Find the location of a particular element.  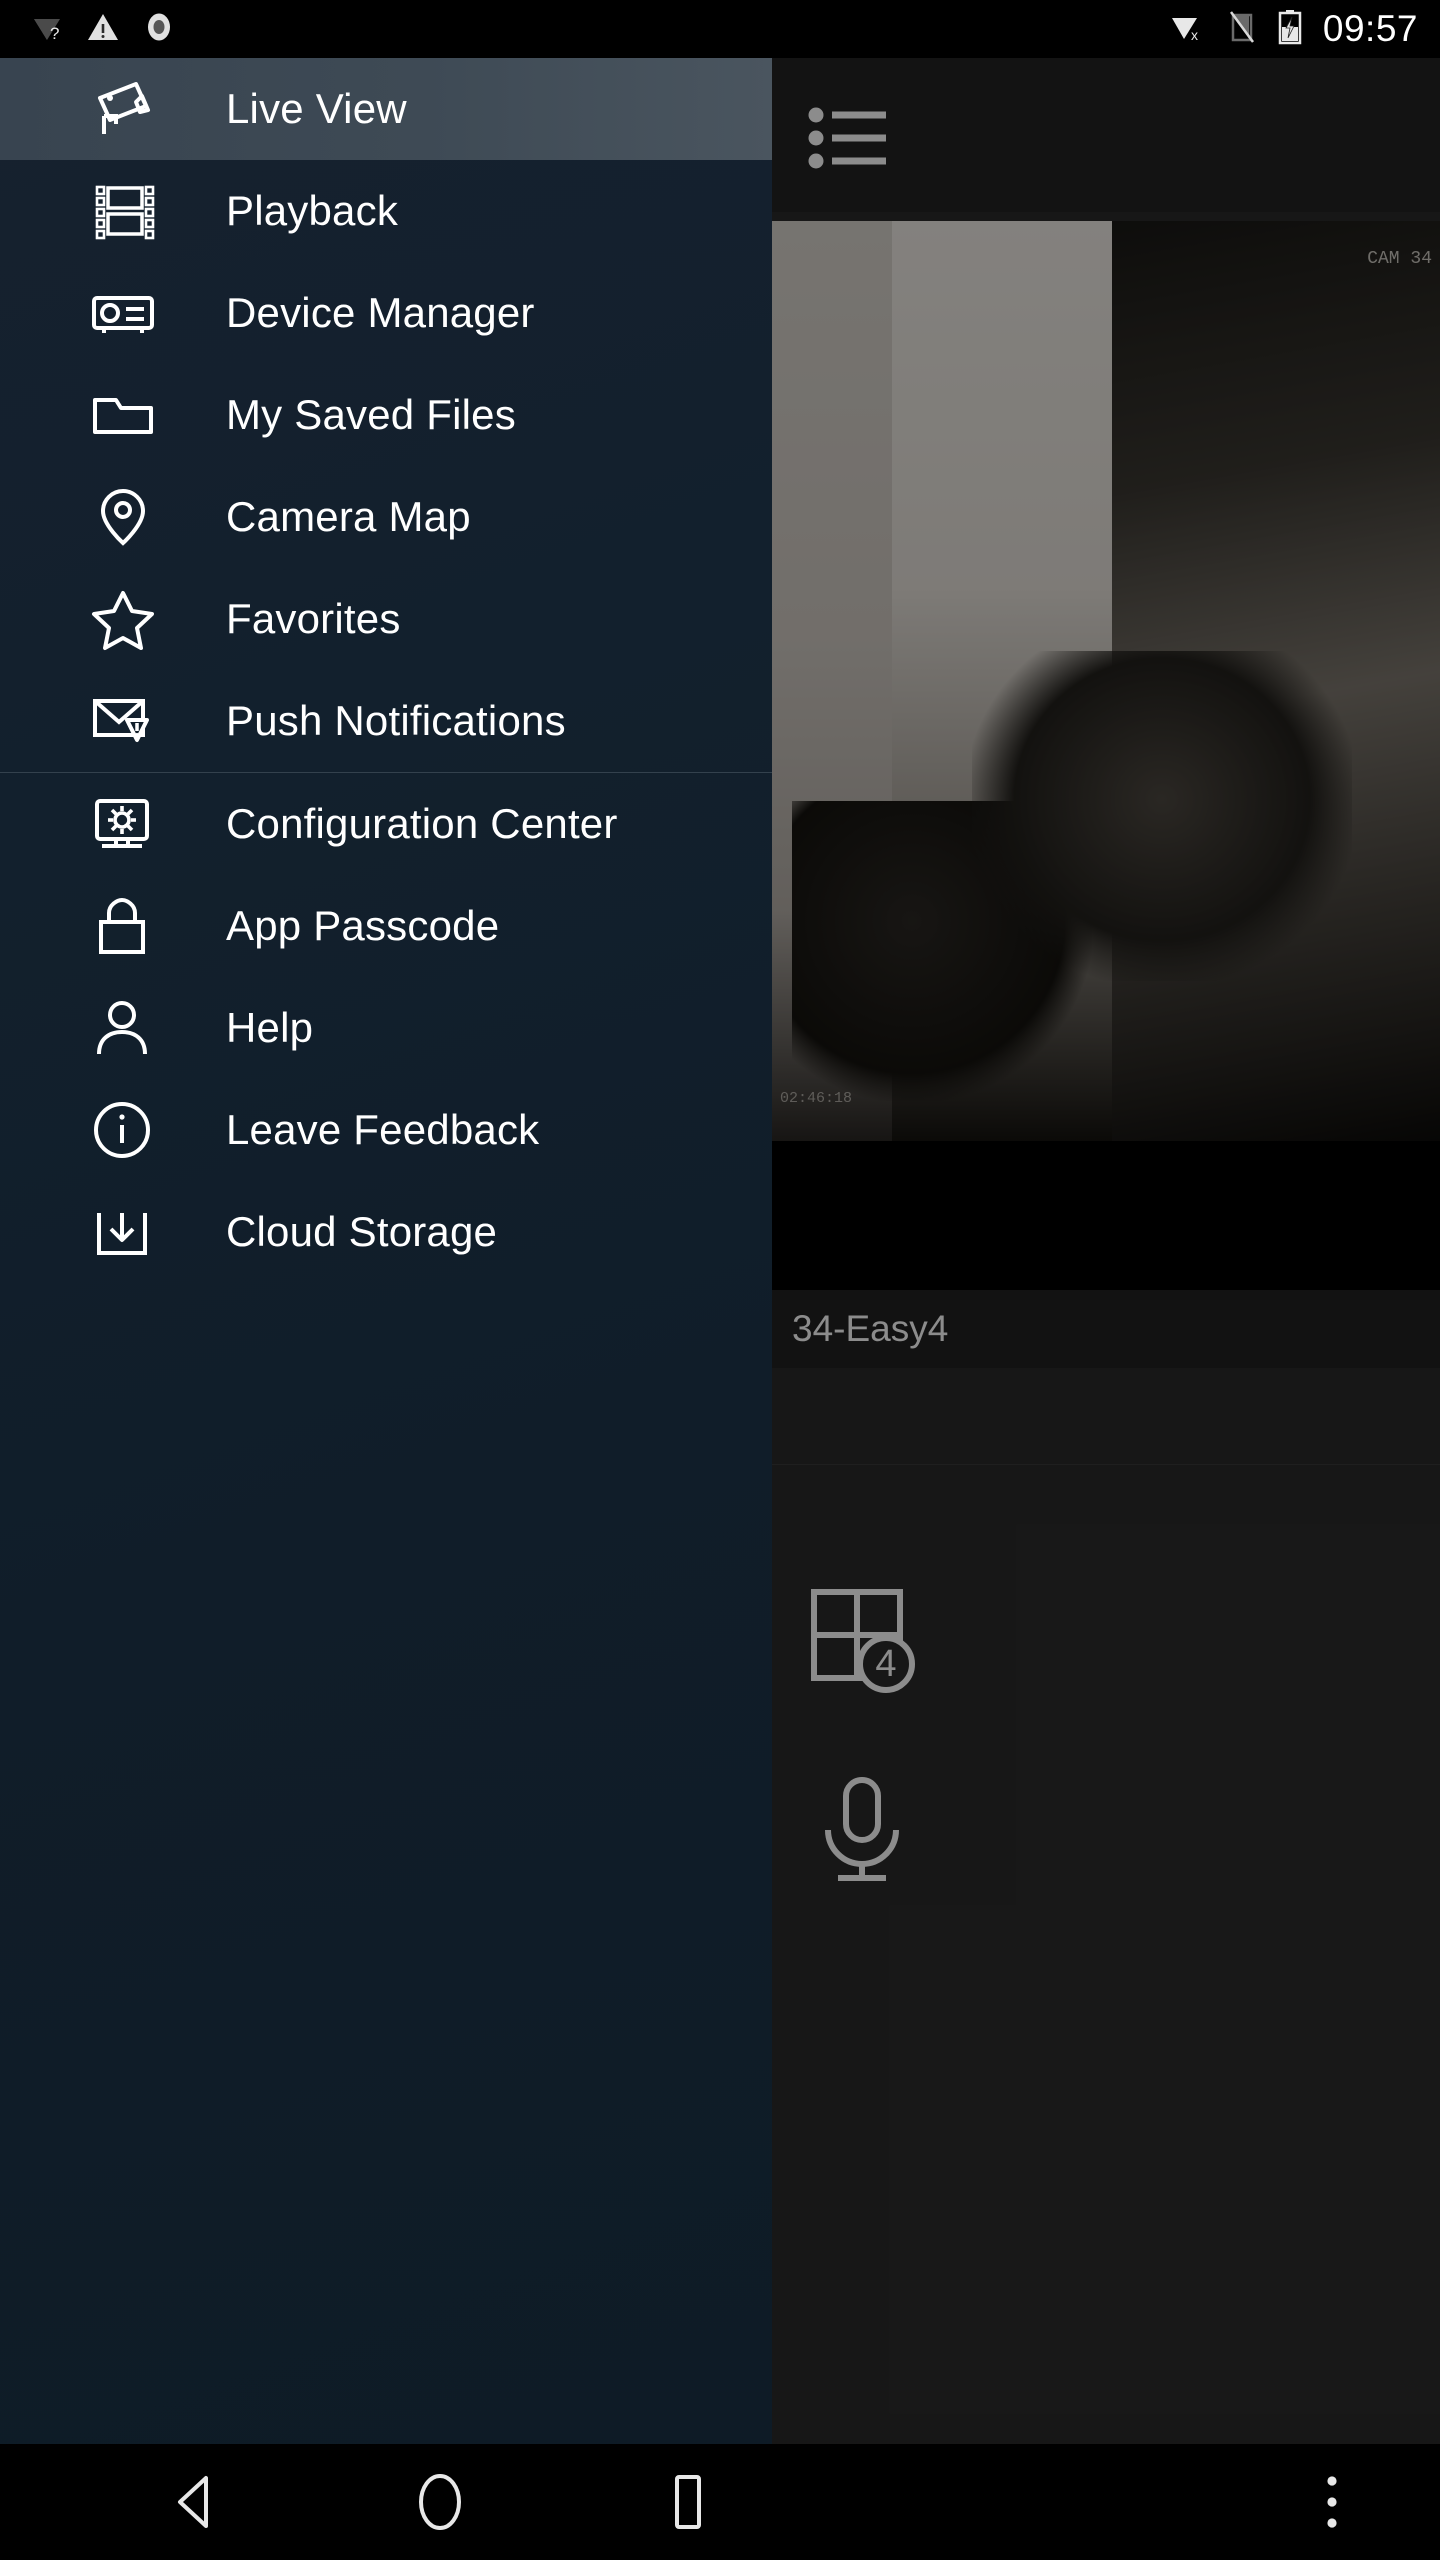

menu-item-app-passcode: App Passcode is located at coordinates (386, 926).